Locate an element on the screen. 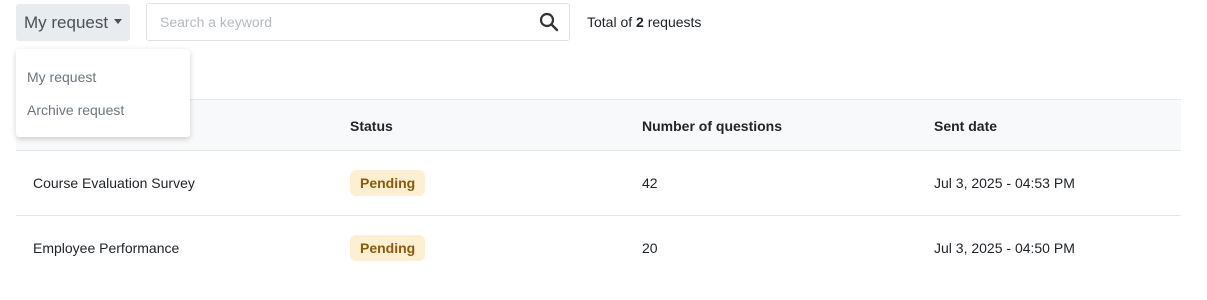 The image size is (1207, 300). question-count: 42 is located at coordinates (650, 183).